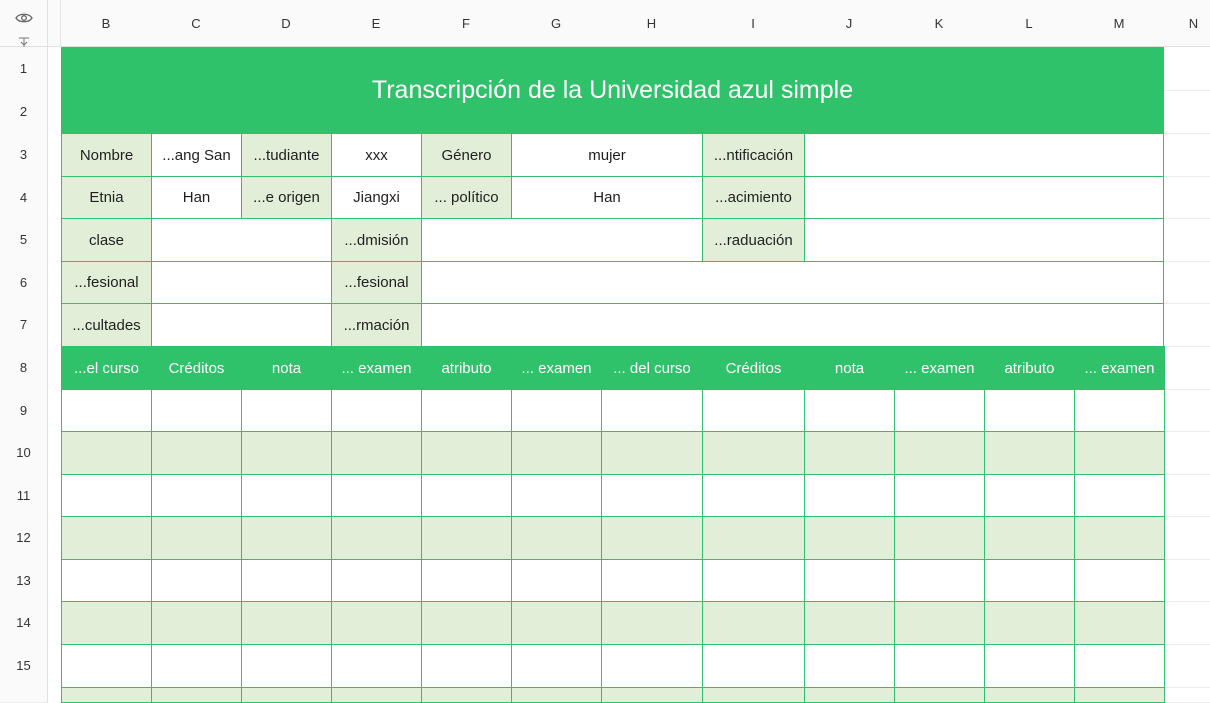 The image size is (1210, 703). What do you see at coordinates (241, 240) in the screenshot?
I see `value-clase` at bounding box center [241, 240].